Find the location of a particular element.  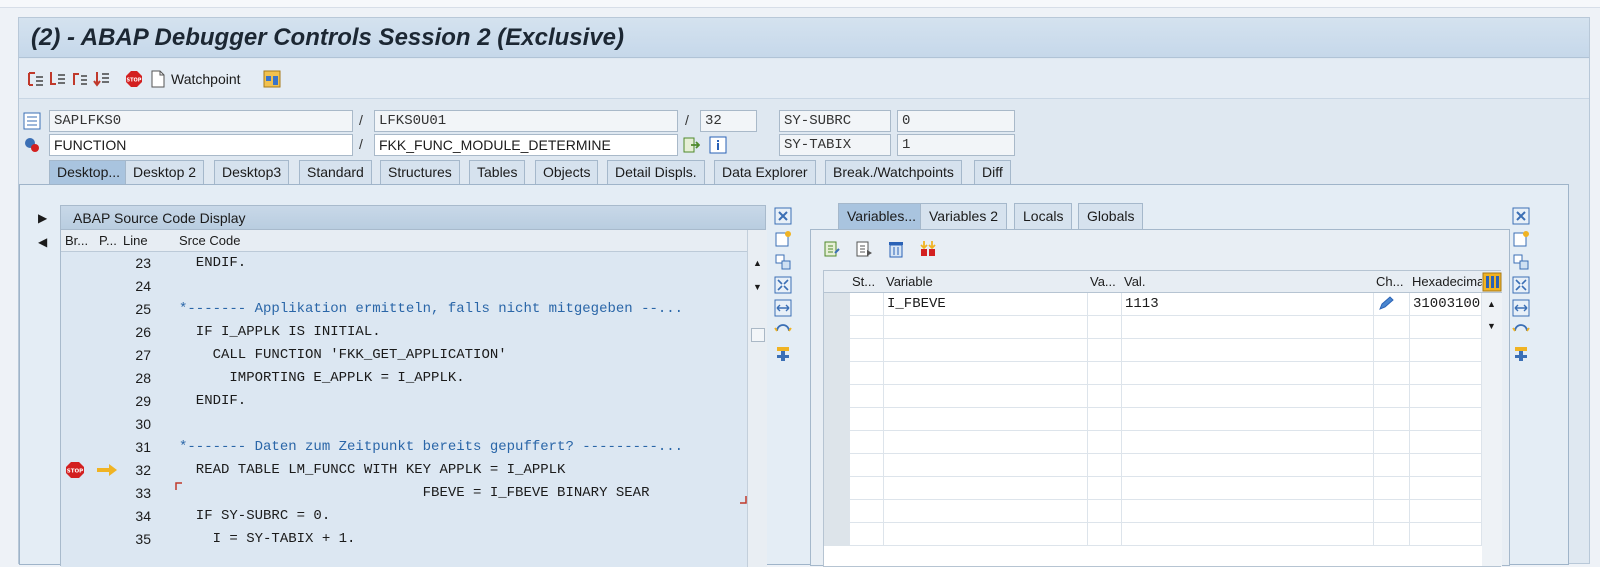

code-line: 28 IMPORTING E_APPLK = I_APPLK. is located at coordinates (404, 378).